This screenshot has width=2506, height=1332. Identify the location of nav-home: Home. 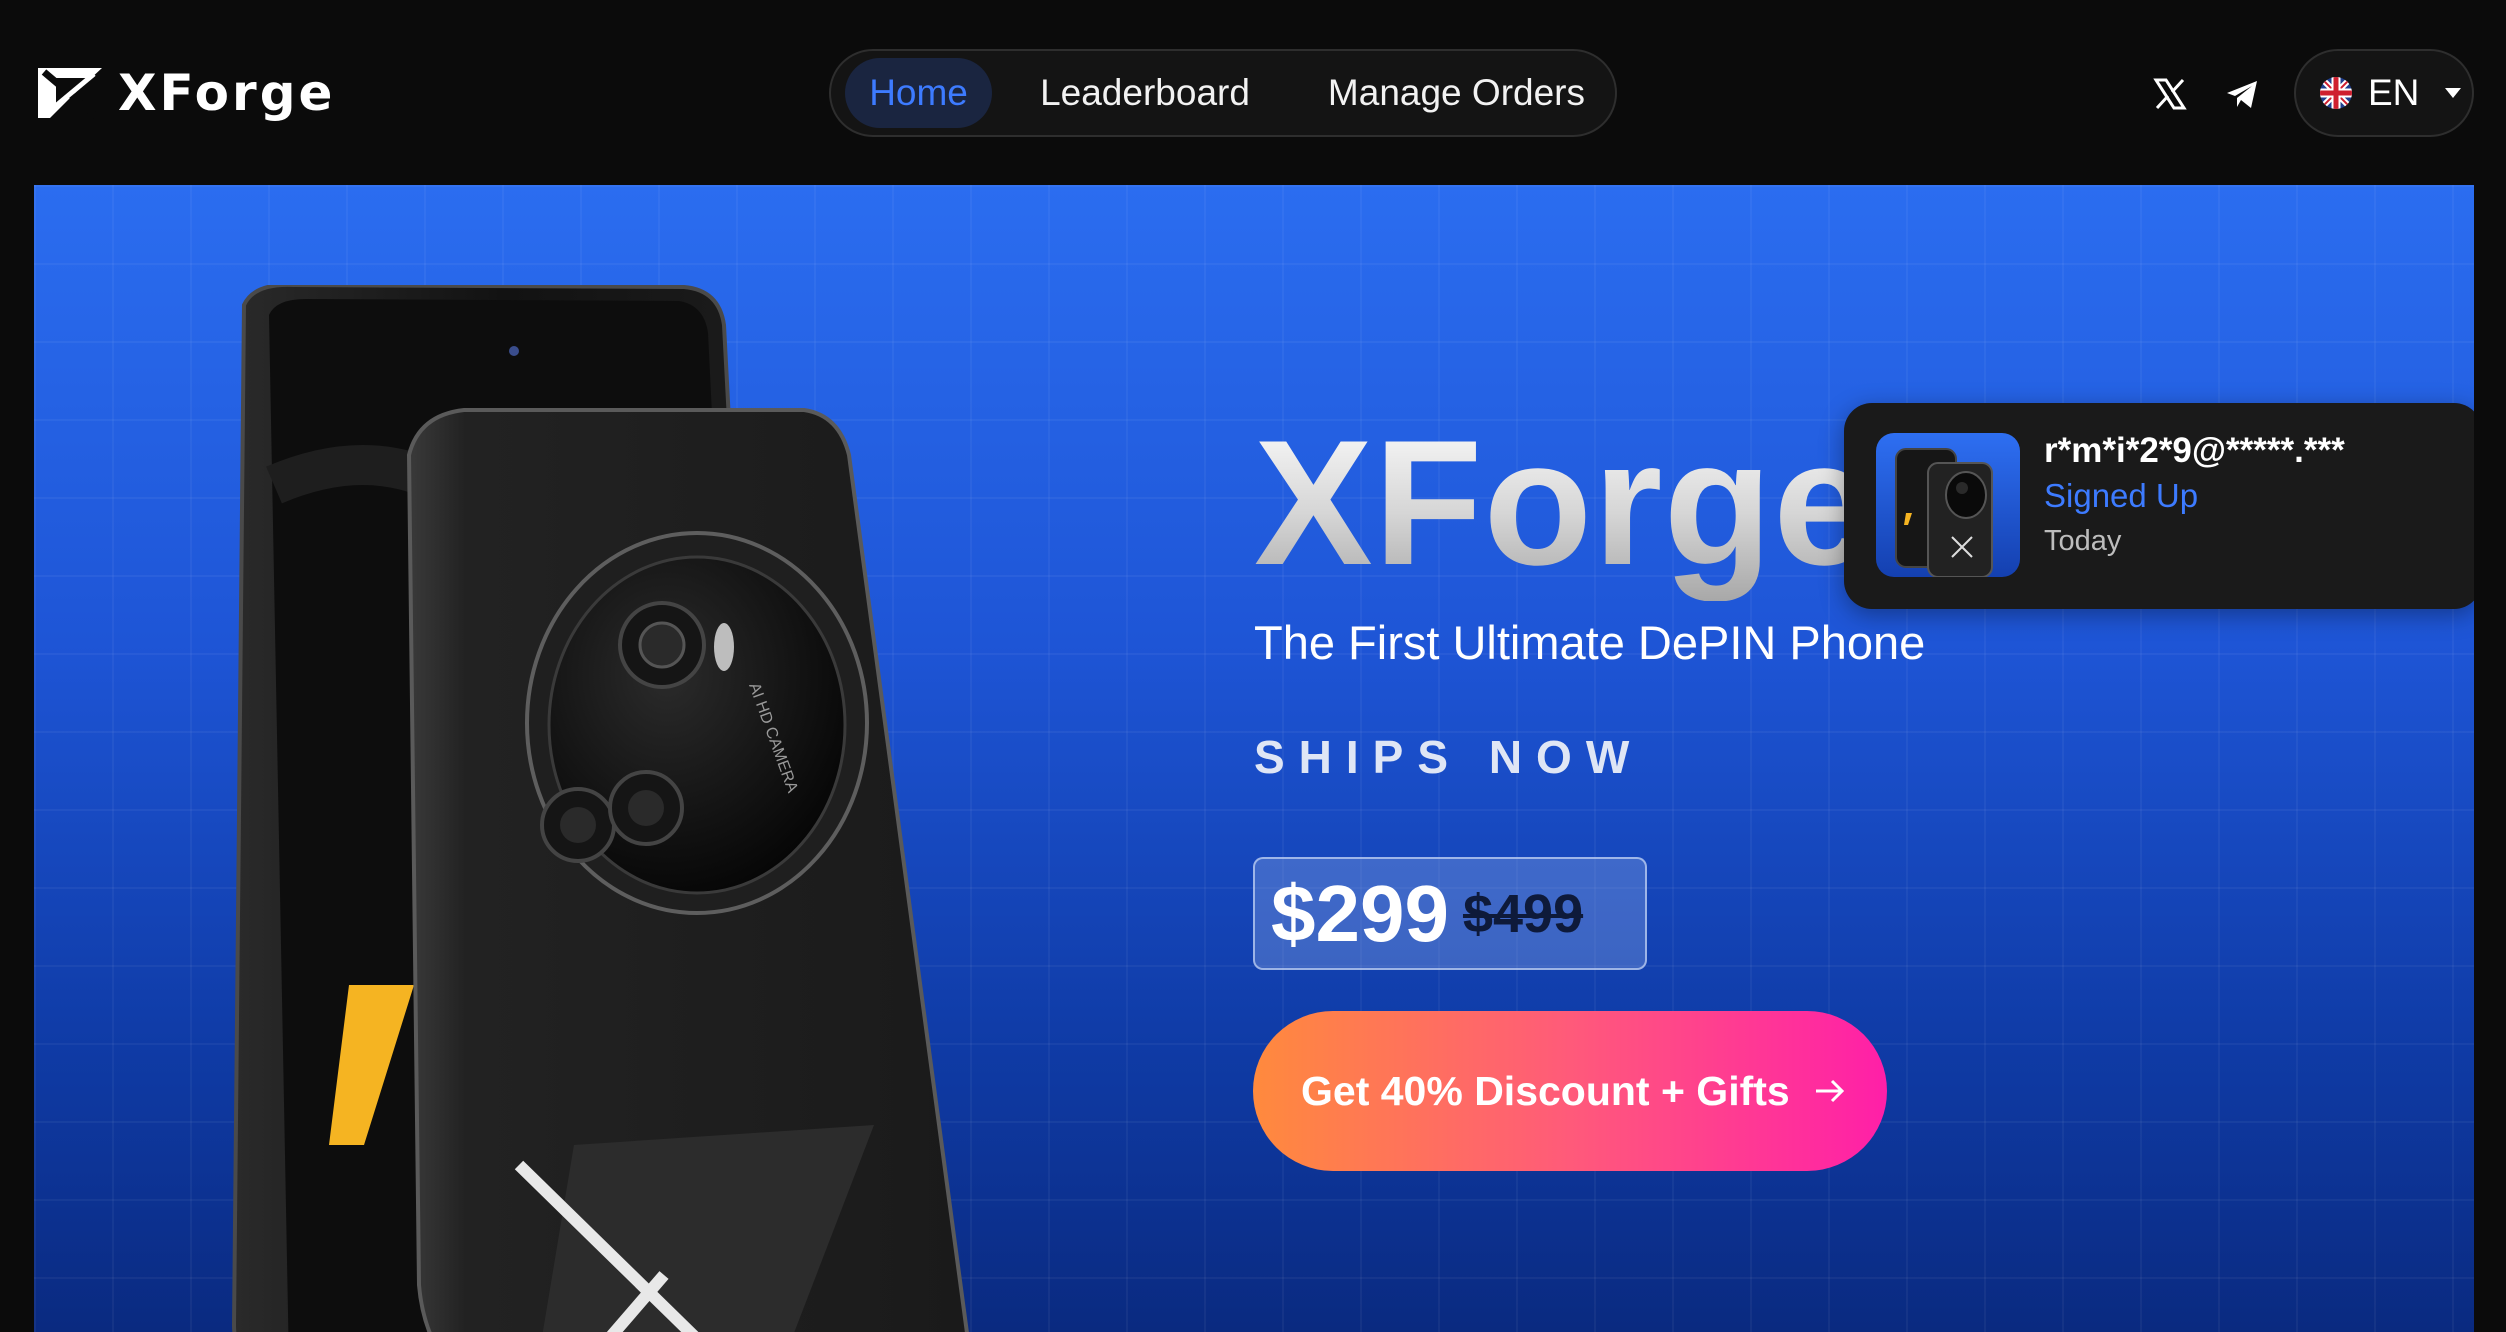
(919, 93).